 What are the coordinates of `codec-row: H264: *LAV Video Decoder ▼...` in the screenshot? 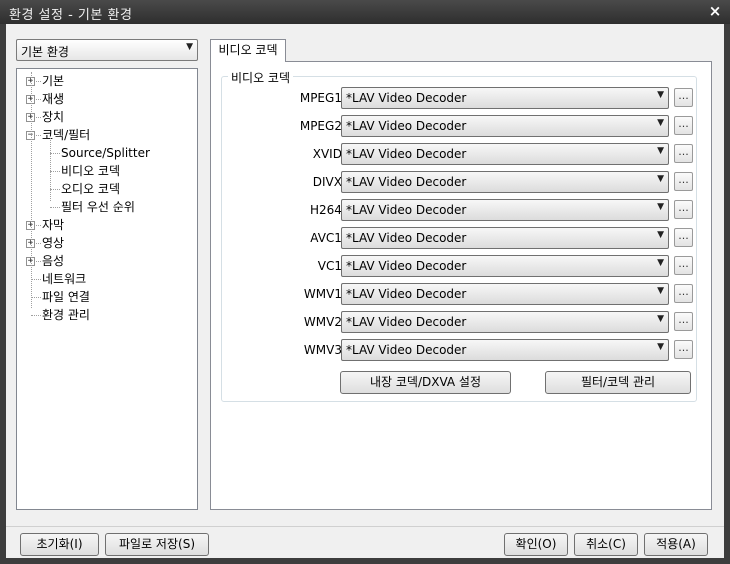 It's located at (460, 210).